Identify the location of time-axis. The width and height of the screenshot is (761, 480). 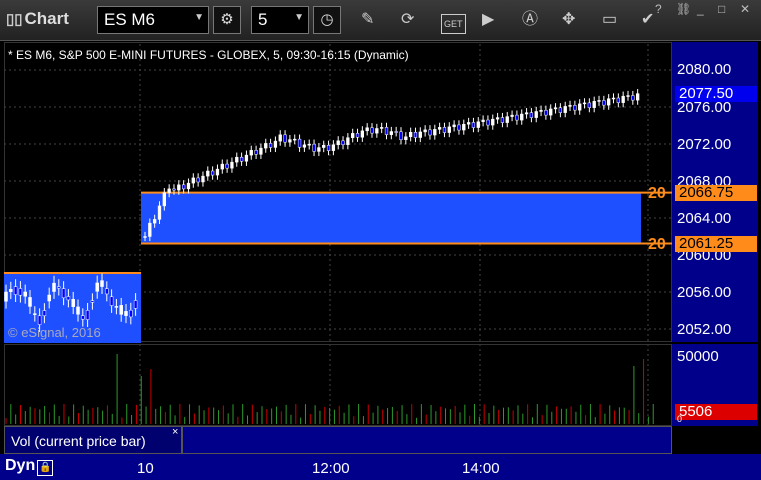
(380, 467).